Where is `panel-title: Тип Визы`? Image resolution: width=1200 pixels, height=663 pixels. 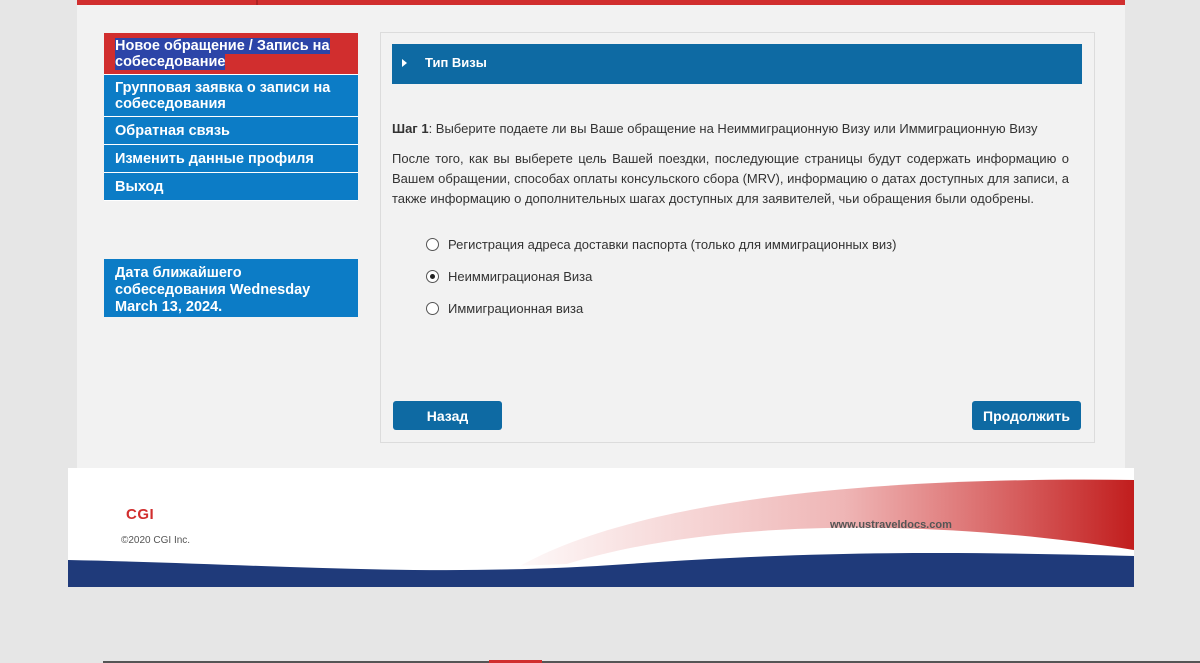
panel-title: Тип Визы is located at coordinates (456, 62).